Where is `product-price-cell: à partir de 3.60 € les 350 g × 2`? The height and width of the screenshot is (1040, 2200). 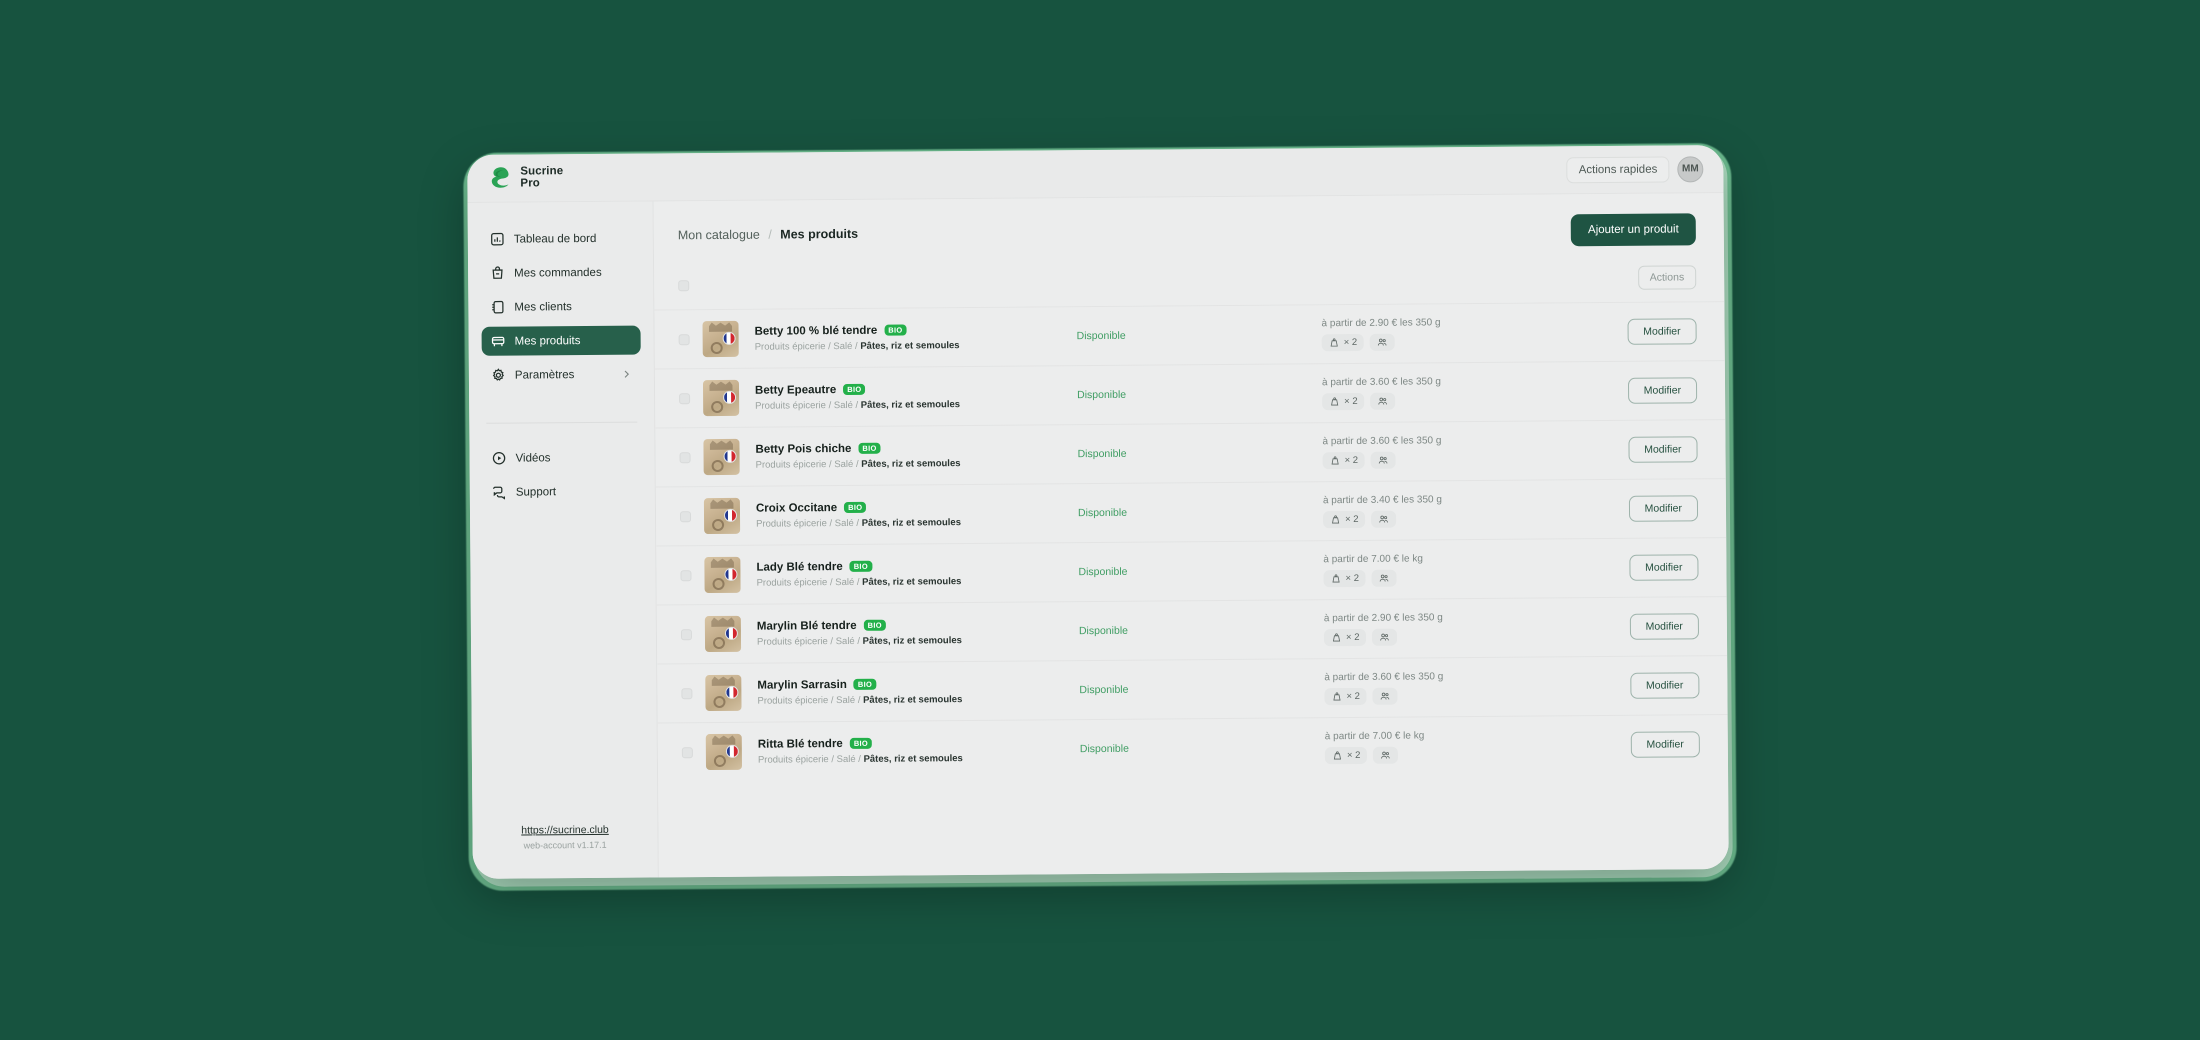 product-price-cell: à partir de 3.60 € les 350 g × 2 is located at coordinates (1467, 392).